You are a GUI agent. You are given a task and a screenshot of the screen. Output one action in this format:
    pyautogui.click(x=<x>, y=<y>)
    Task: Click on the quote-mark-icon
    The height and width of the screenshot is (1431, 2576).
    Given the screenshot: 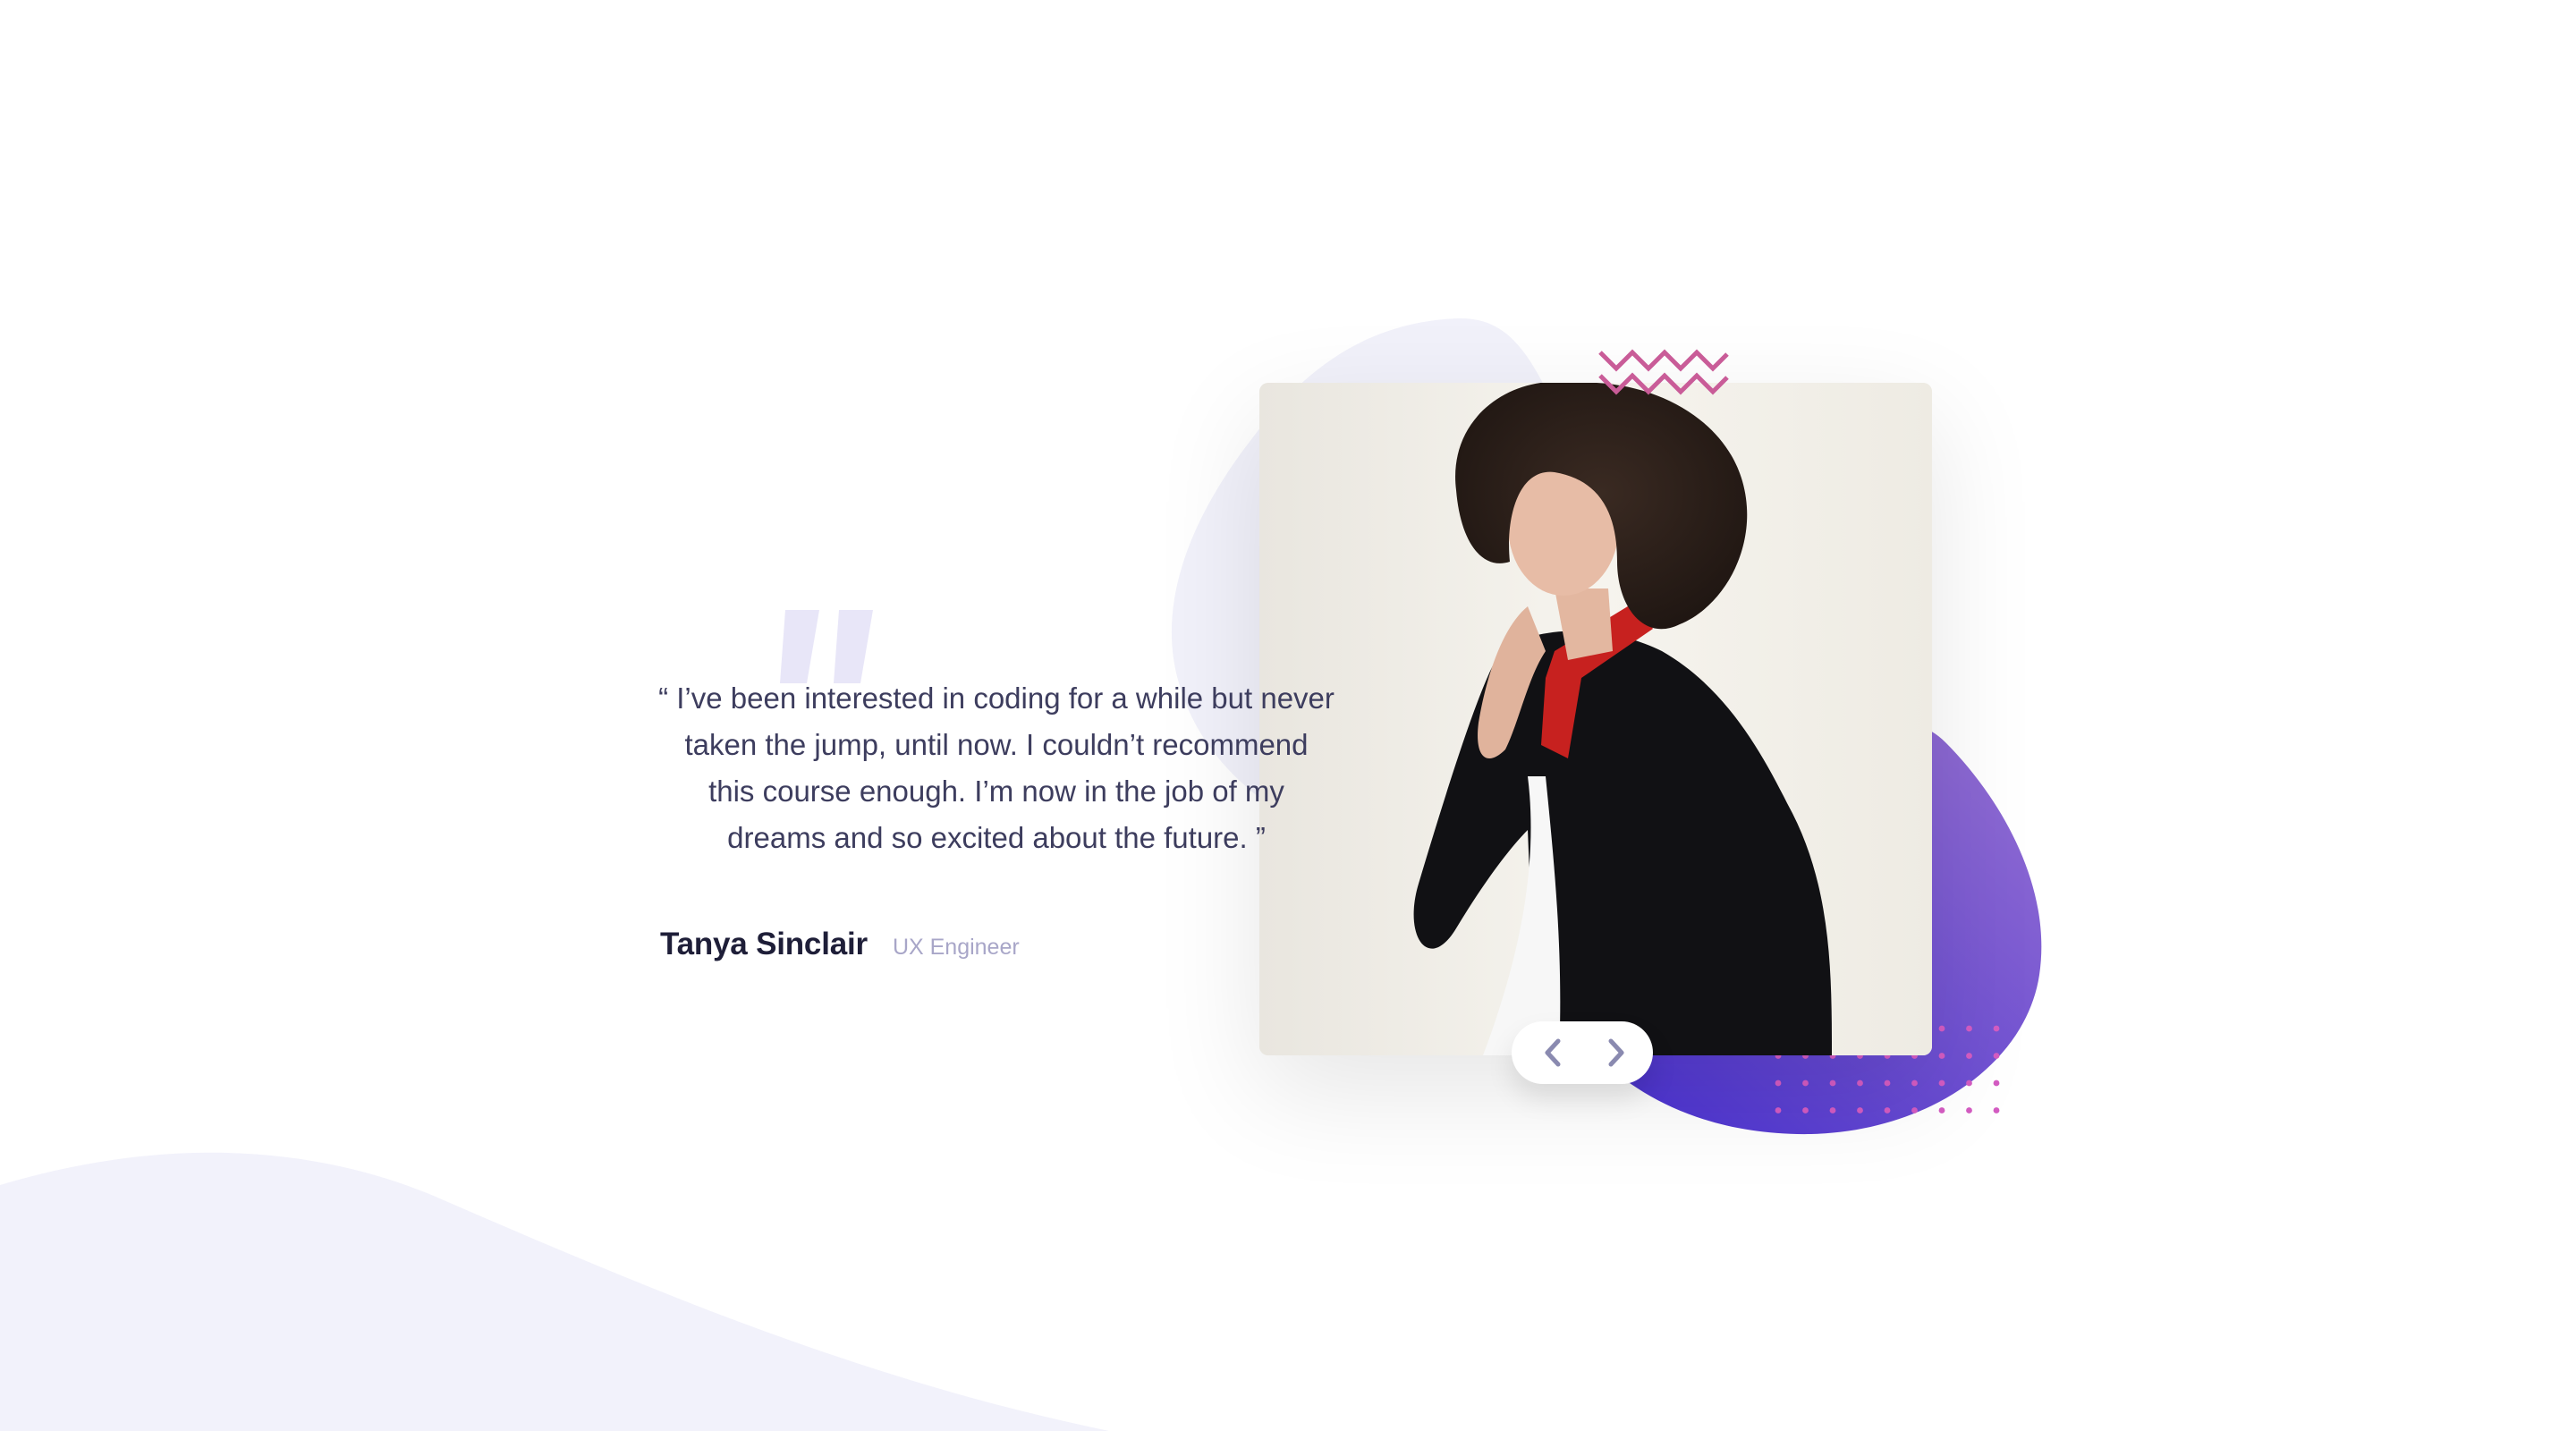 What is the action you would take?
    pyautogui.click(x=826, y=646)
    